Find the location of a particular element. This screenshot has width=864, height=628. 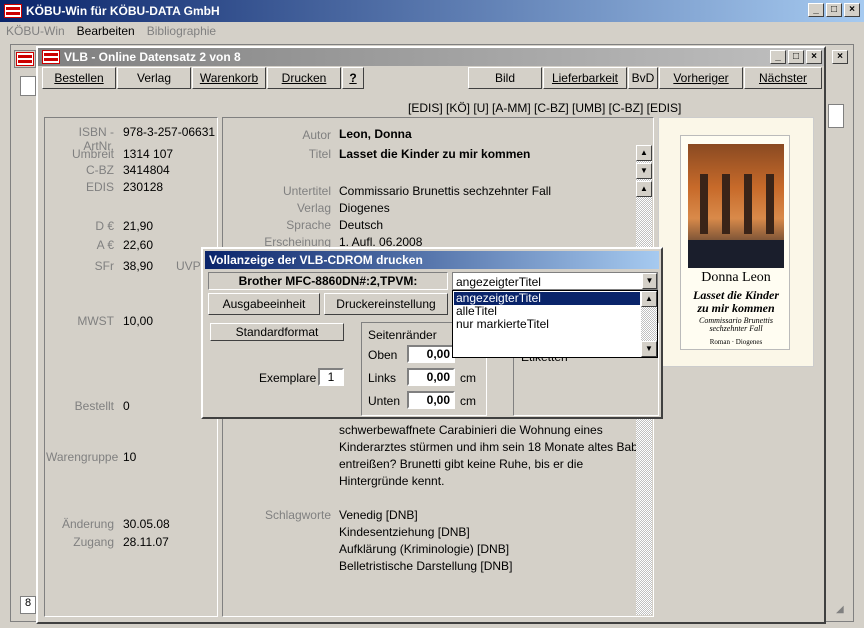

app-title: KÖBU-Win für KÖBU-DATA GmbH is located at coordinates (123, 11).